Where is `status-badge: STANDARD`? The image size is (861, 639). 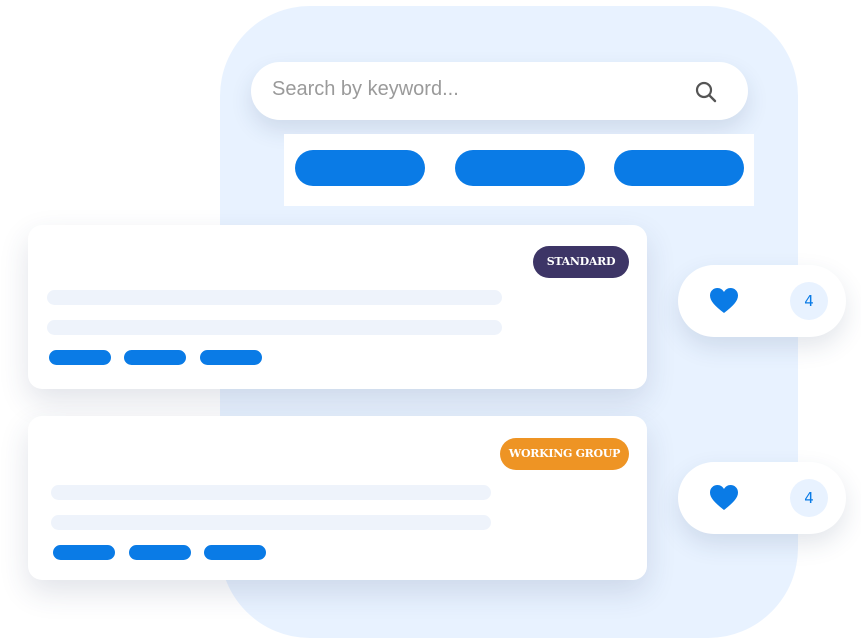
status-badge: STANDARD is located at coordinates (581, 262).